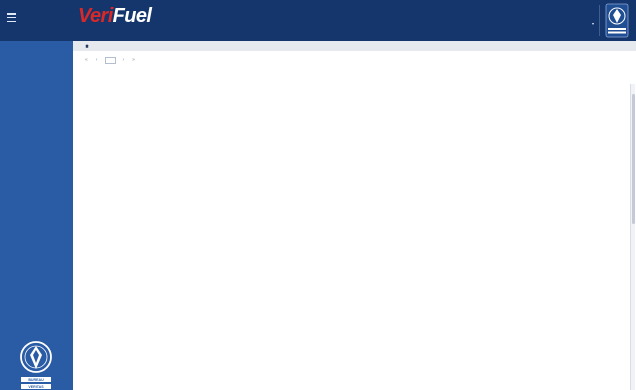  Describe the element at coordinates (86, 60) in the screenshot. I see `first-page-button: «` at that location.